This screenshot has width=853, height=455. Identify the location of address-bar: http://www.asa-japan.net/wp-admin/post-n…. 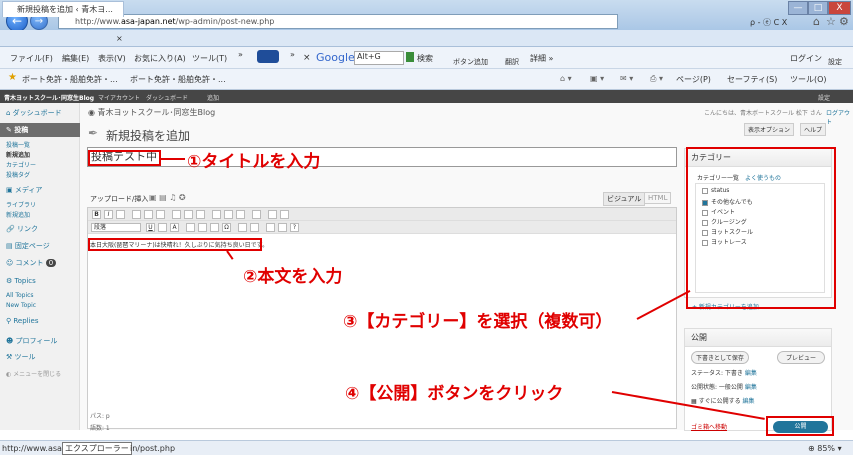
(338, 21).